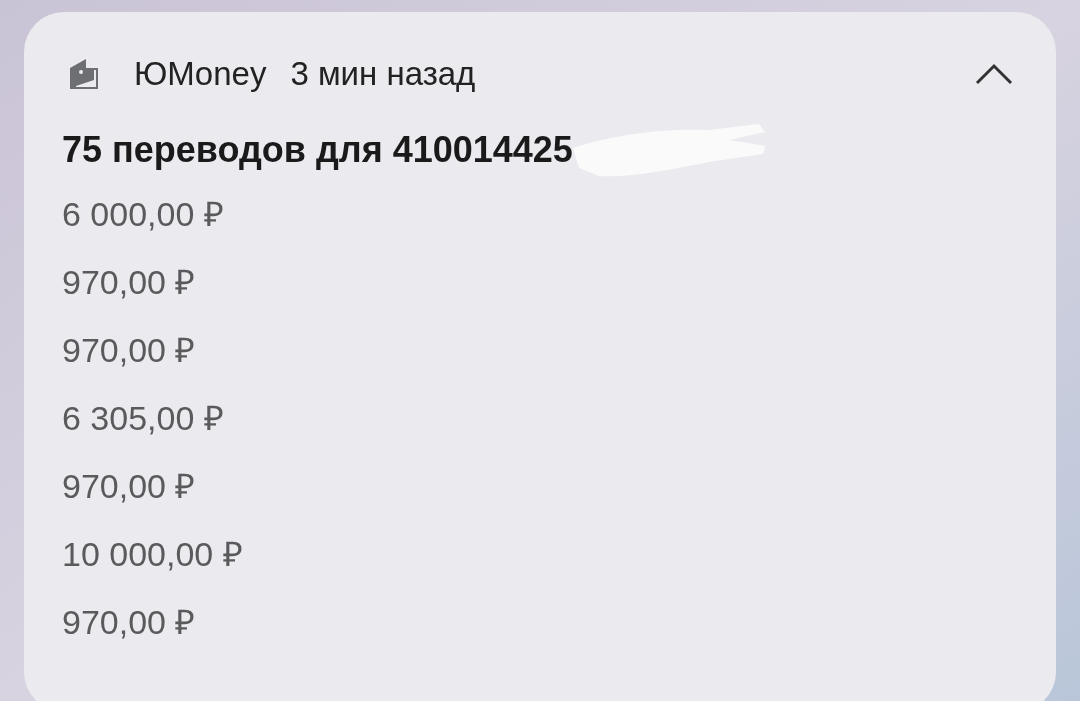 The height and width of the screenshot is (701, 1080). Describe the element at coordinates (317, 150) in the screenshot. I see `notification-title: 75 переводов для 410014425` at that location.